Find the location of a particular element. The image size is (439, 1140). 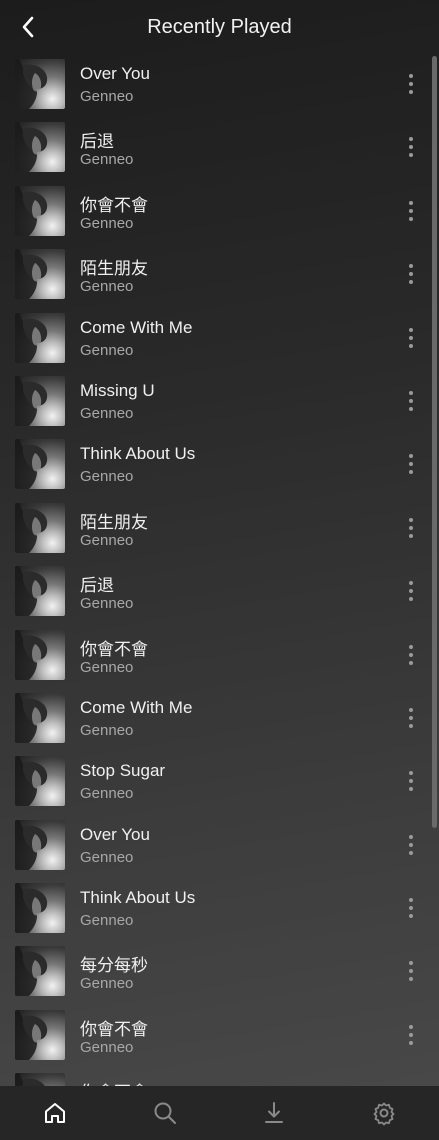

settings-icon is located at coordinates (384, 1114).